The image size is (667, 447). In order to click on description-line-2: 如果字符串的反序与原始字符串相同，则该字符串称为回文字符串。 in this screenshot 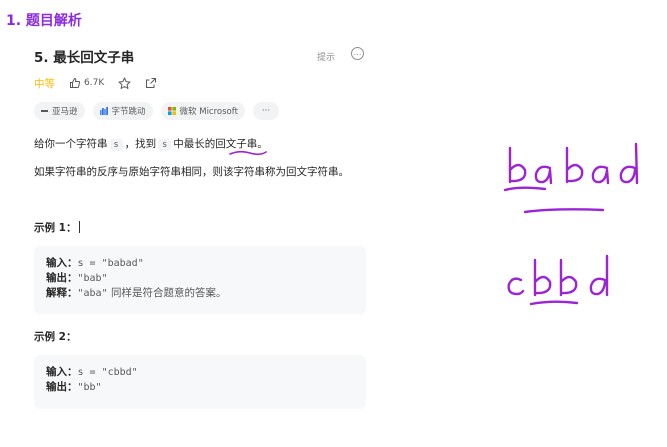, I will do `click(191, 172)`.